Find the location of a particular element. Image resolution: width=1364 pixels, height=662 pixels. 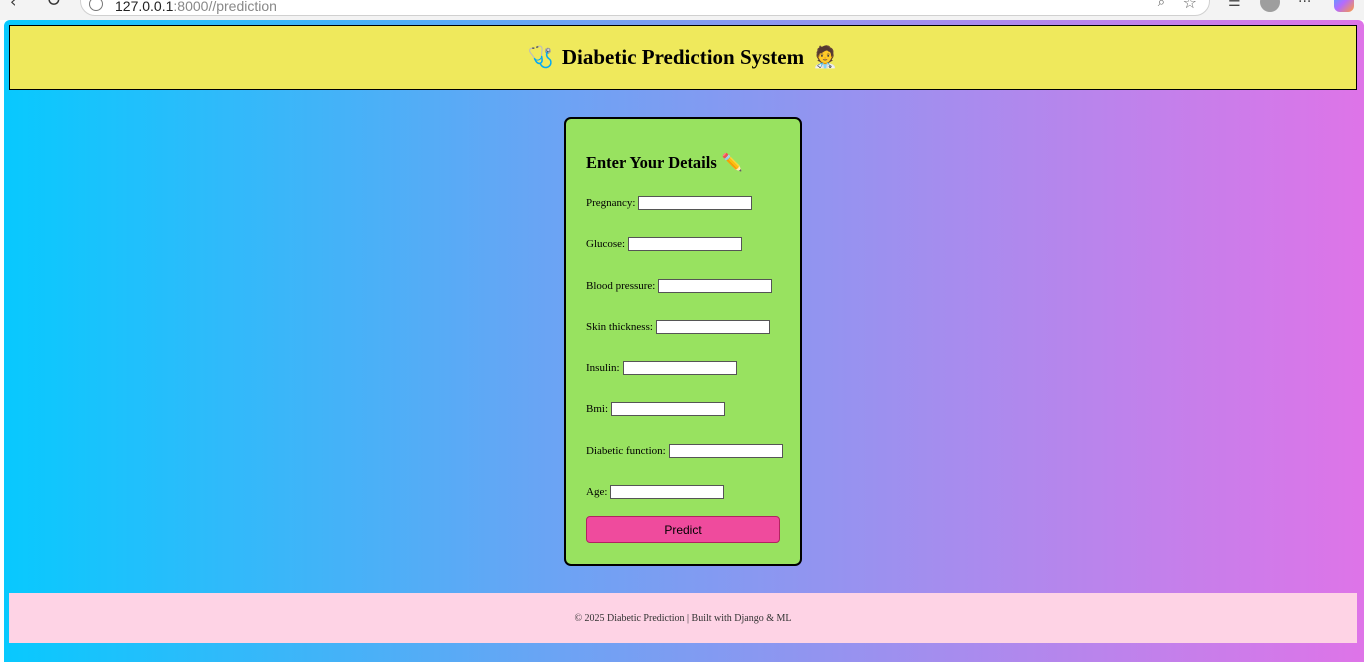

site-info-icon is located at coordinates (96, 5).